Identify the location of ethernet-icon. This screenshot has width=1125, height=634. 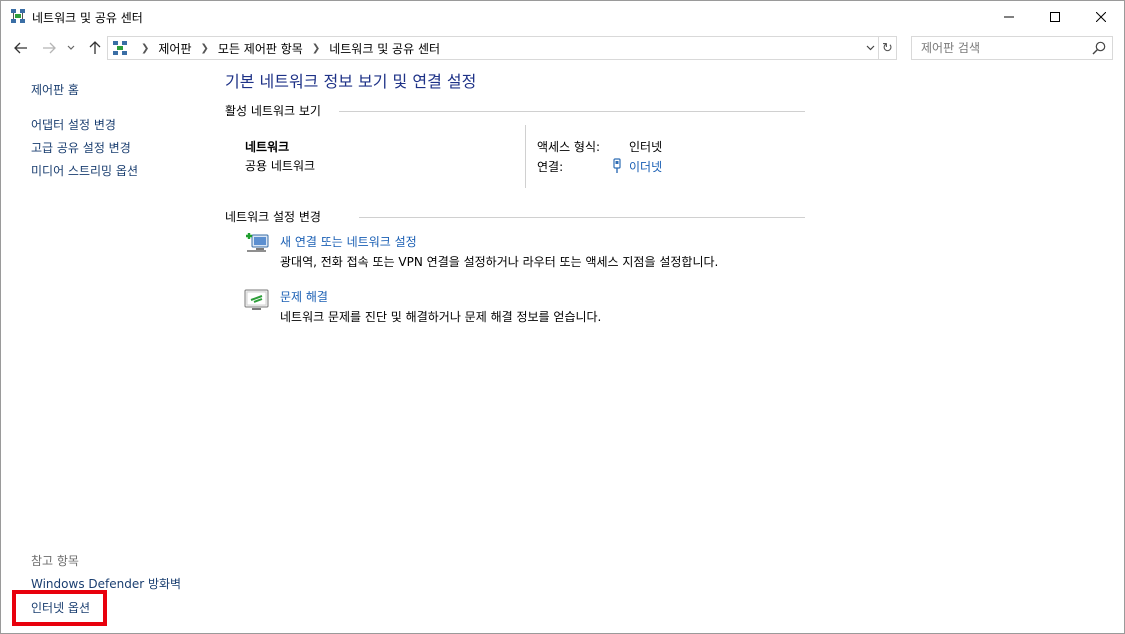
(617, 165).